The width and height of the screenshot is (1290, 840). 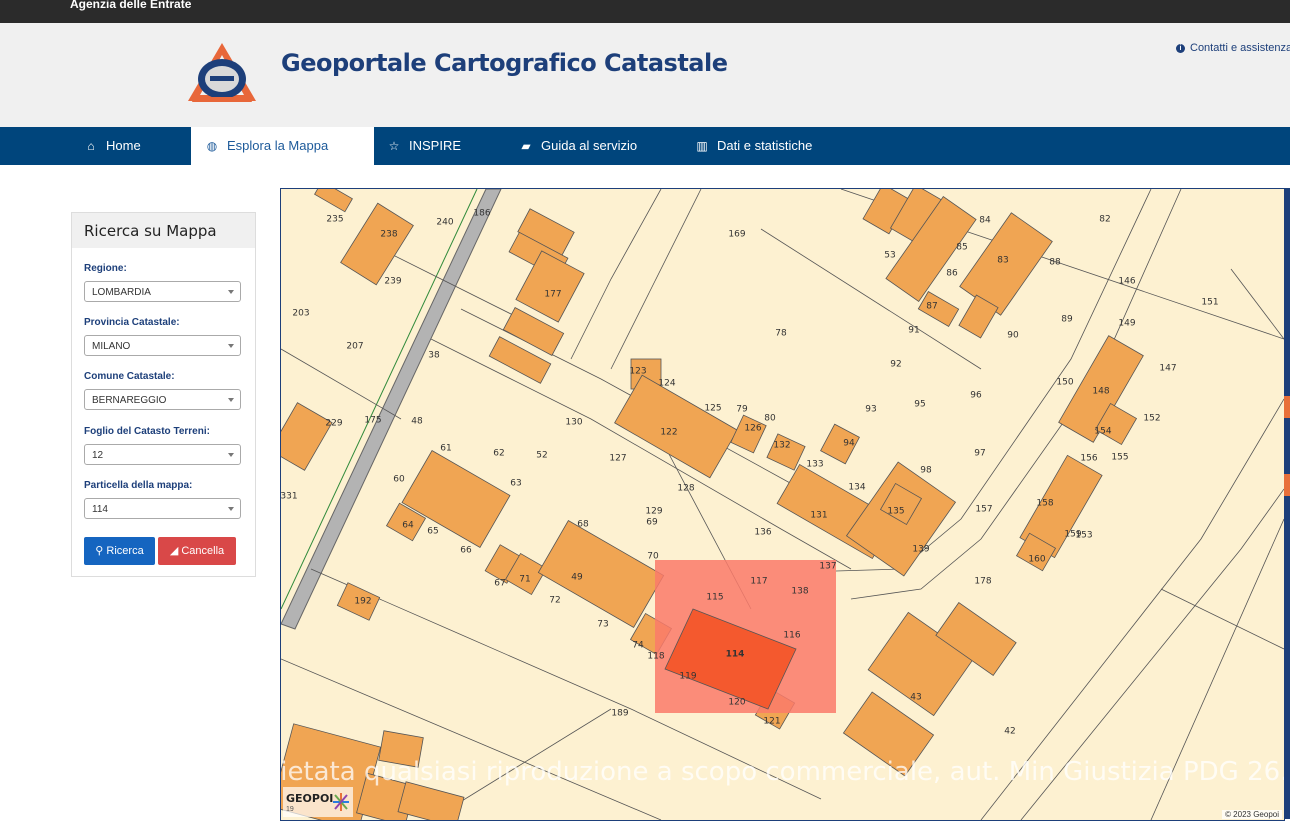 What do you see at coordinates (434, 356) in the screenshot?
I see `parcel-label: 38` at bounding box center [434, 356].